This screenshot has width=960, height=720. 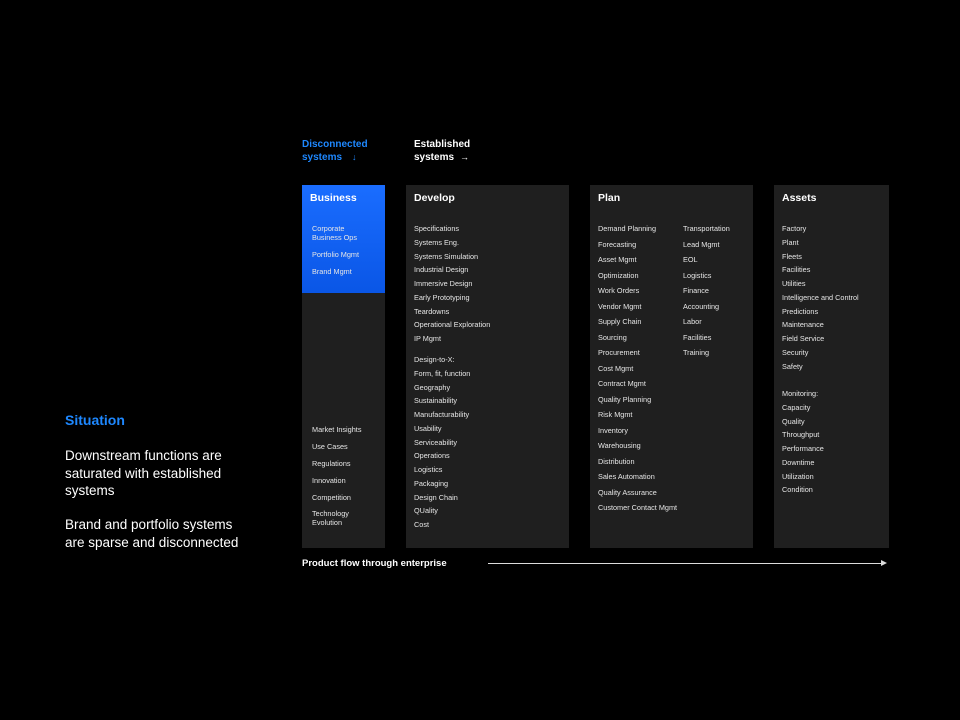 What do you see at coordinates (801, 435) in the screenshot?
I see `assets-monitoring-item: Throughput` at bounding box center [801, 435].